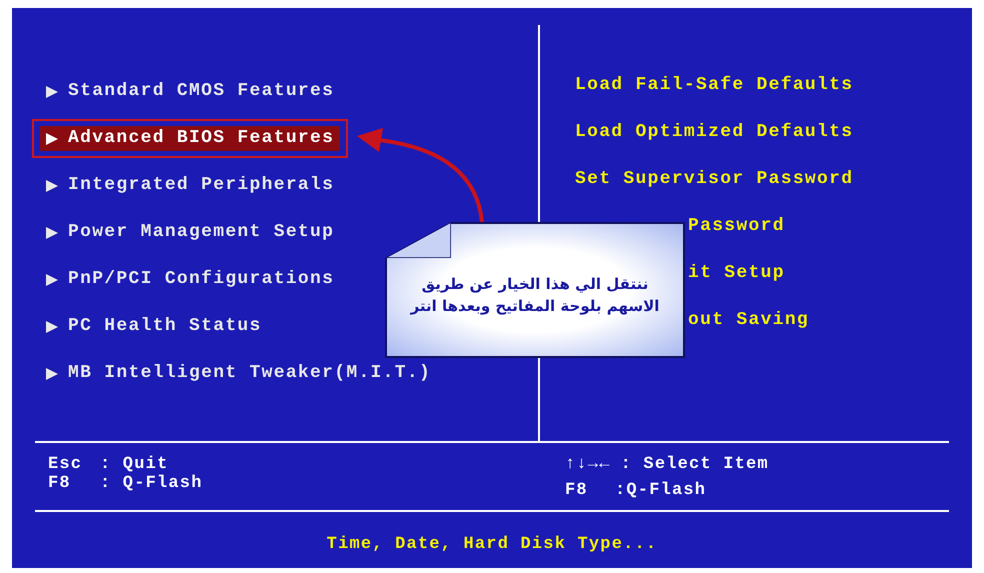 This screenshot has width=984, height=573. I want to click on menu-item: Set Supervisor Password, so click(714, 179).